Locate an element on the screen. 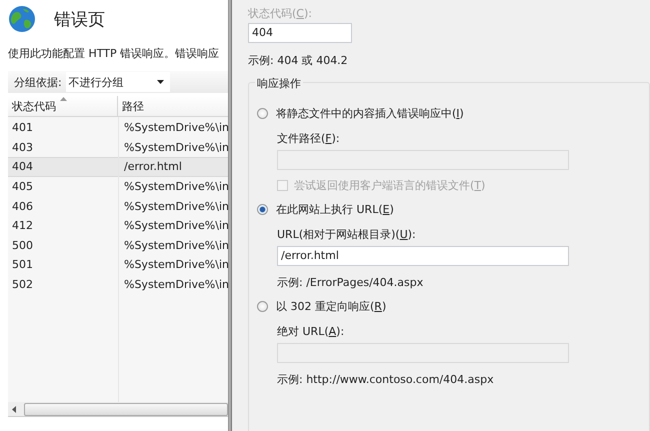  table-row: 406 %SystemDrive%\in is located at coordinates (118, 206).